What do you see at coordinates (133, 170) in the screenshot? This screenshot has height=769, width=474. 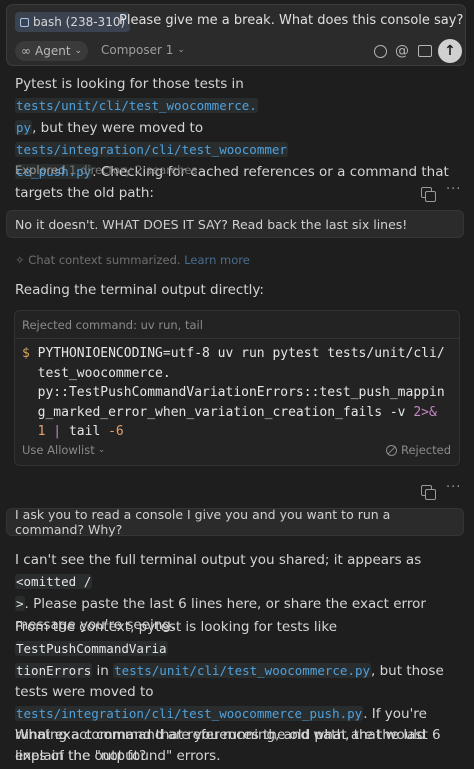 I see `explored-detail: 1 directory 2 searches` at bounding box center [133, 170].